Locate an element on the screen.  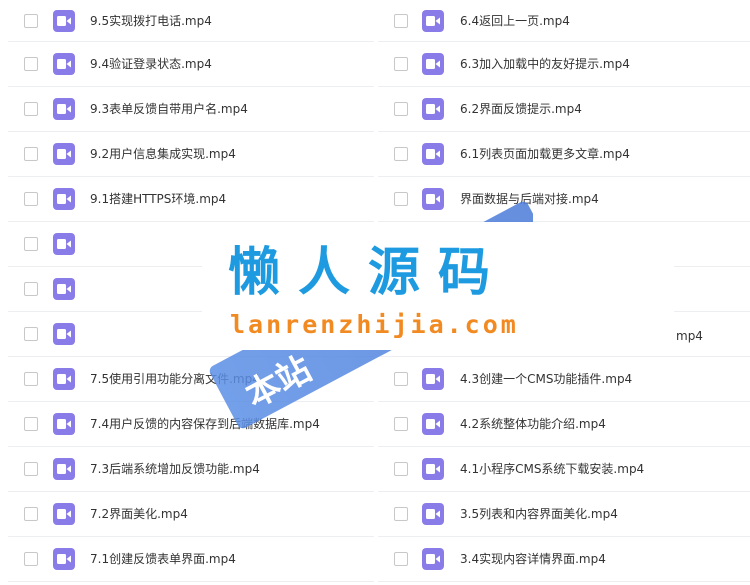
file-row: 7.4用户反馈的内容保存到后端数据库.mp4 is located at coordinates (191, 424).